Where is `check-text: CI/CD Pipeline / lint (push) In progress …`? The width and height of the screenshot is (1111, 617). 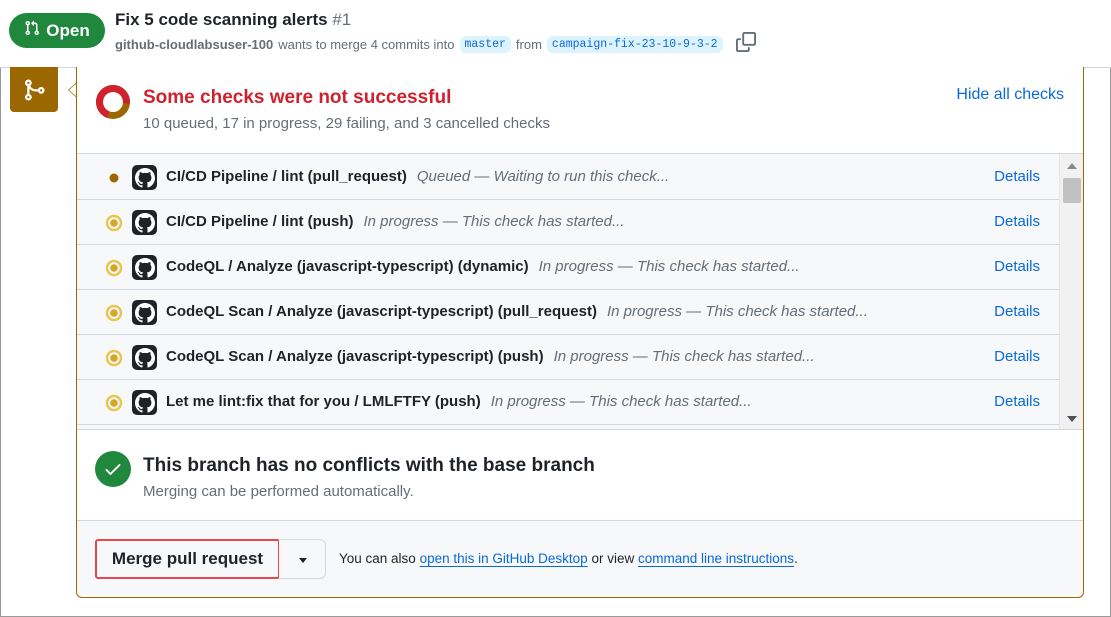
check-text: CI/CD Pipeline / lint (push) In progress … is located at coordinates (395, 221).